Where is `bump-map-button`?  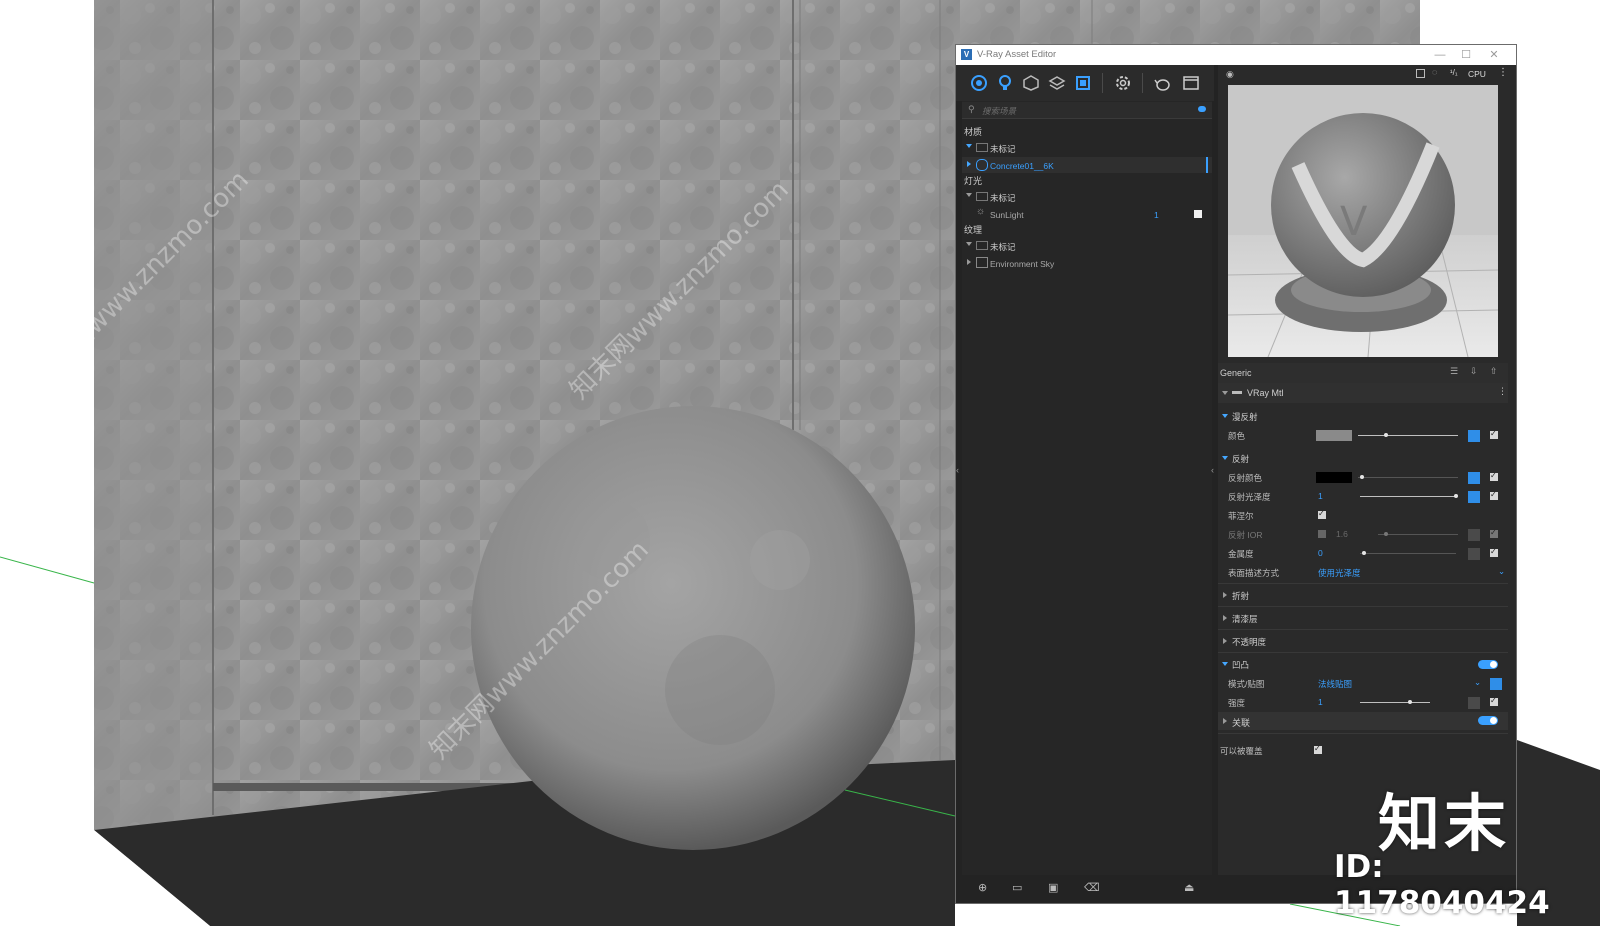 bump-map-button is located at coordinates (1496, 684).